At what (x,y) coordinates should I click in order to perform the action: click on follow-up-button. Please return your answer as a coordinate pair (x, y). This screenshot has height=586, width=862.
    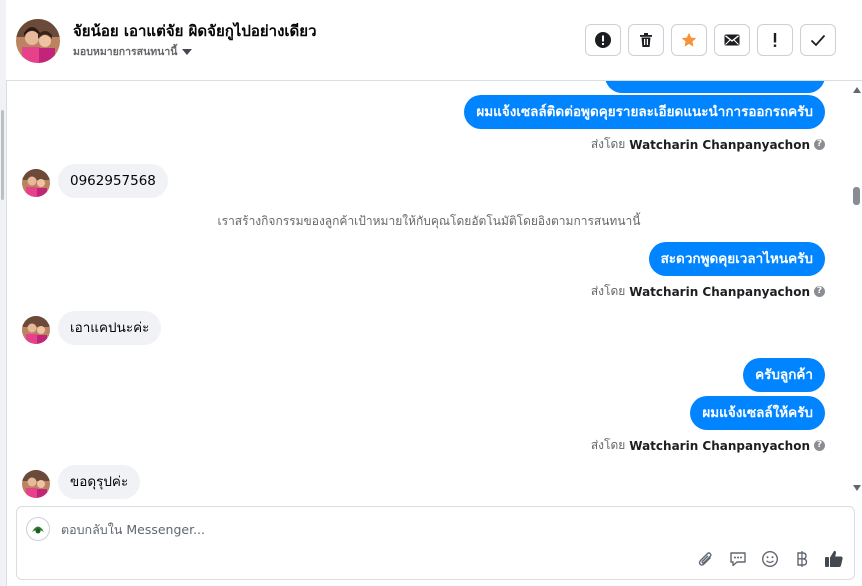
    Looking at the image, I should click on (775, 40).